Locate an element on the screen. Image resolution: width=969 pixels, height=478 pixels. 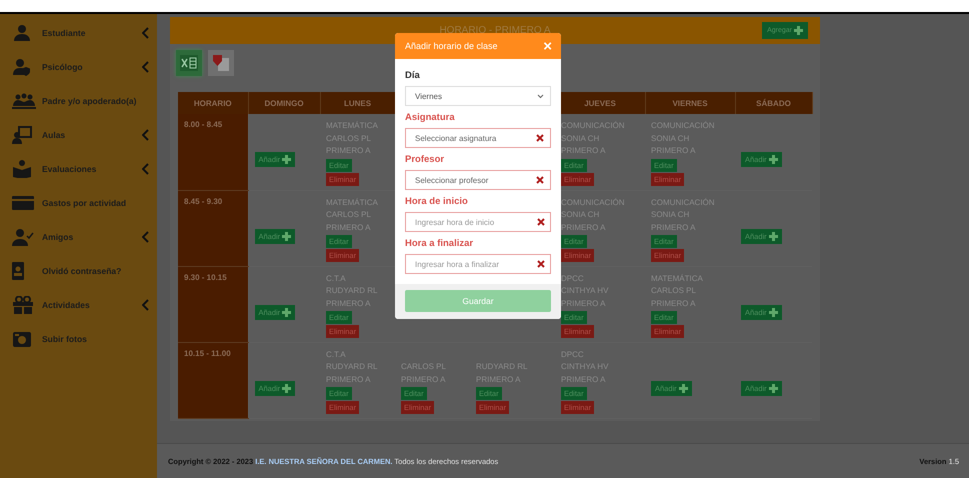
sidebar-item: Estudiante is located at coordinates (78, 33).